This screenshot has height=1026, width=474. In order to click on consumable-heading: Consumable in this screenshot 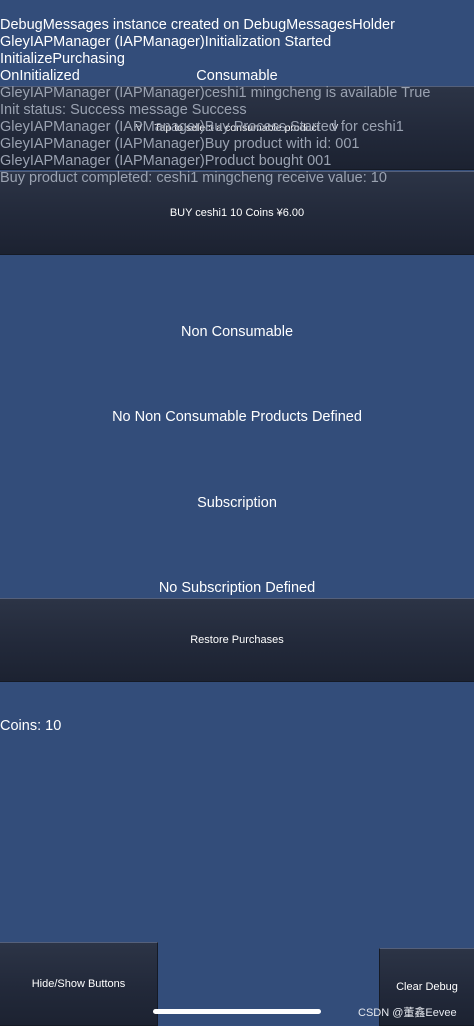, I will do `click(237, 76)`.